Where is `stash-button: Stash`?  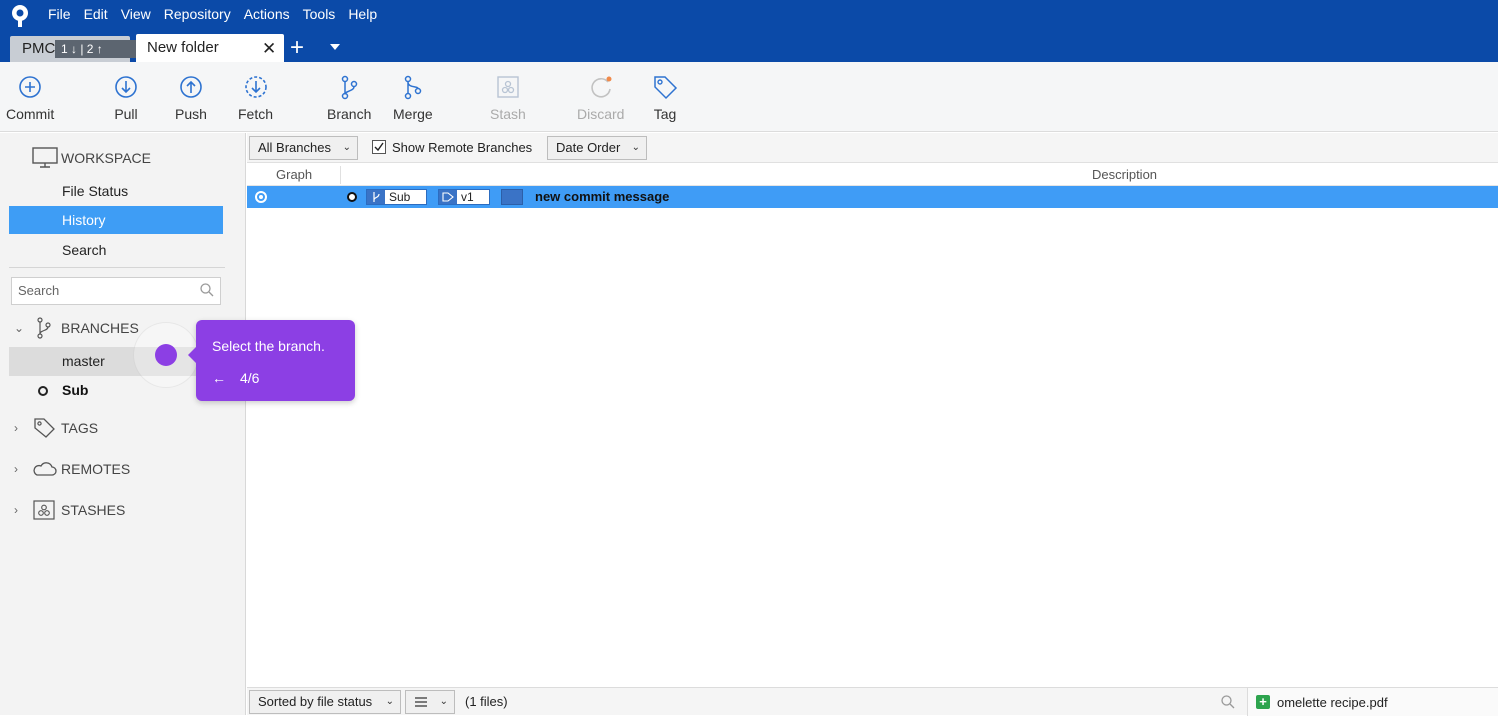 stash-button: Stash is located at coordinates (508, 98).